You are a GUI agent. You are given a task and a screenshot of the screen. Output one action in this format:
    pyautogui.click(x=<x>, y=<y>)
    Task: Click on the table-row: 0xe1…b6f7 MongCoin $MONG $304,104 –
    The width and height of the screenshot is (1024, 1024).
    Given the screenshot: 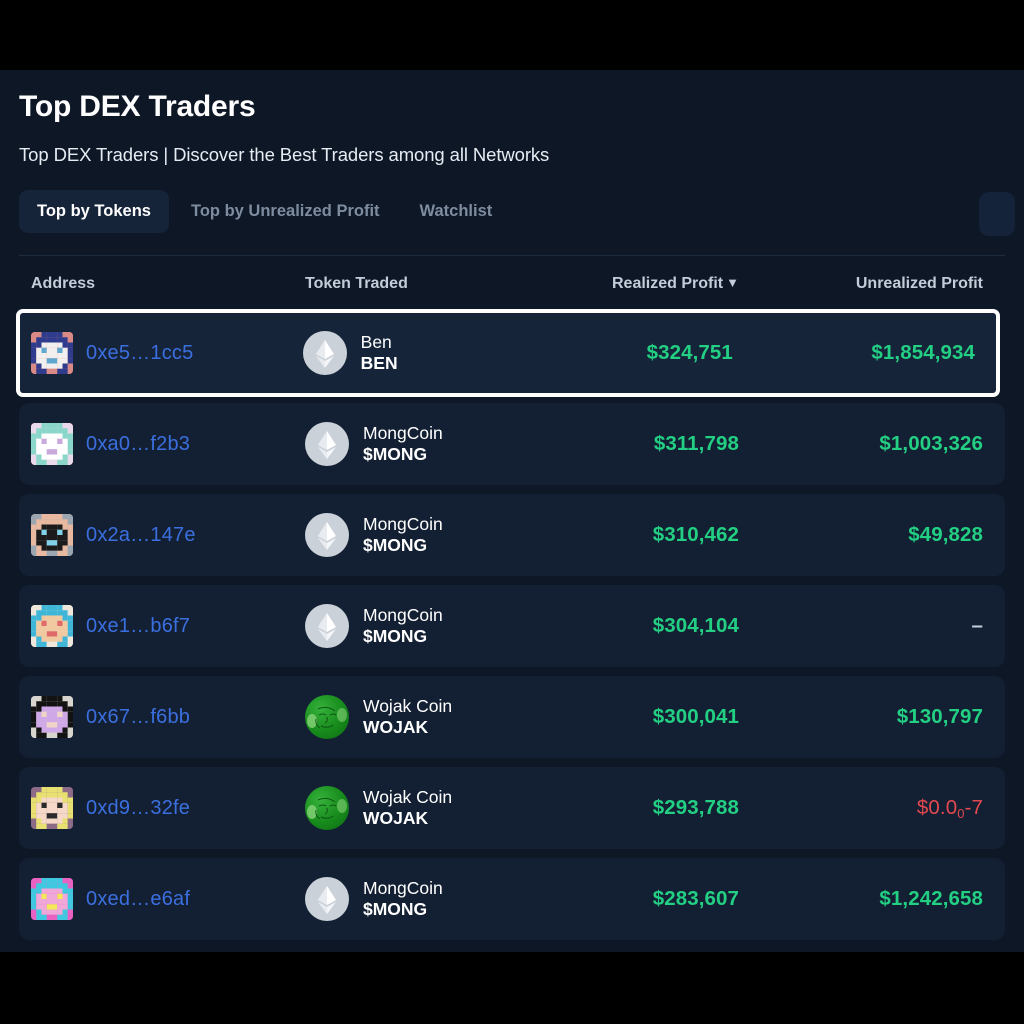 What is the action you would take?
    pyautogui.click(x=512, y=626)
    